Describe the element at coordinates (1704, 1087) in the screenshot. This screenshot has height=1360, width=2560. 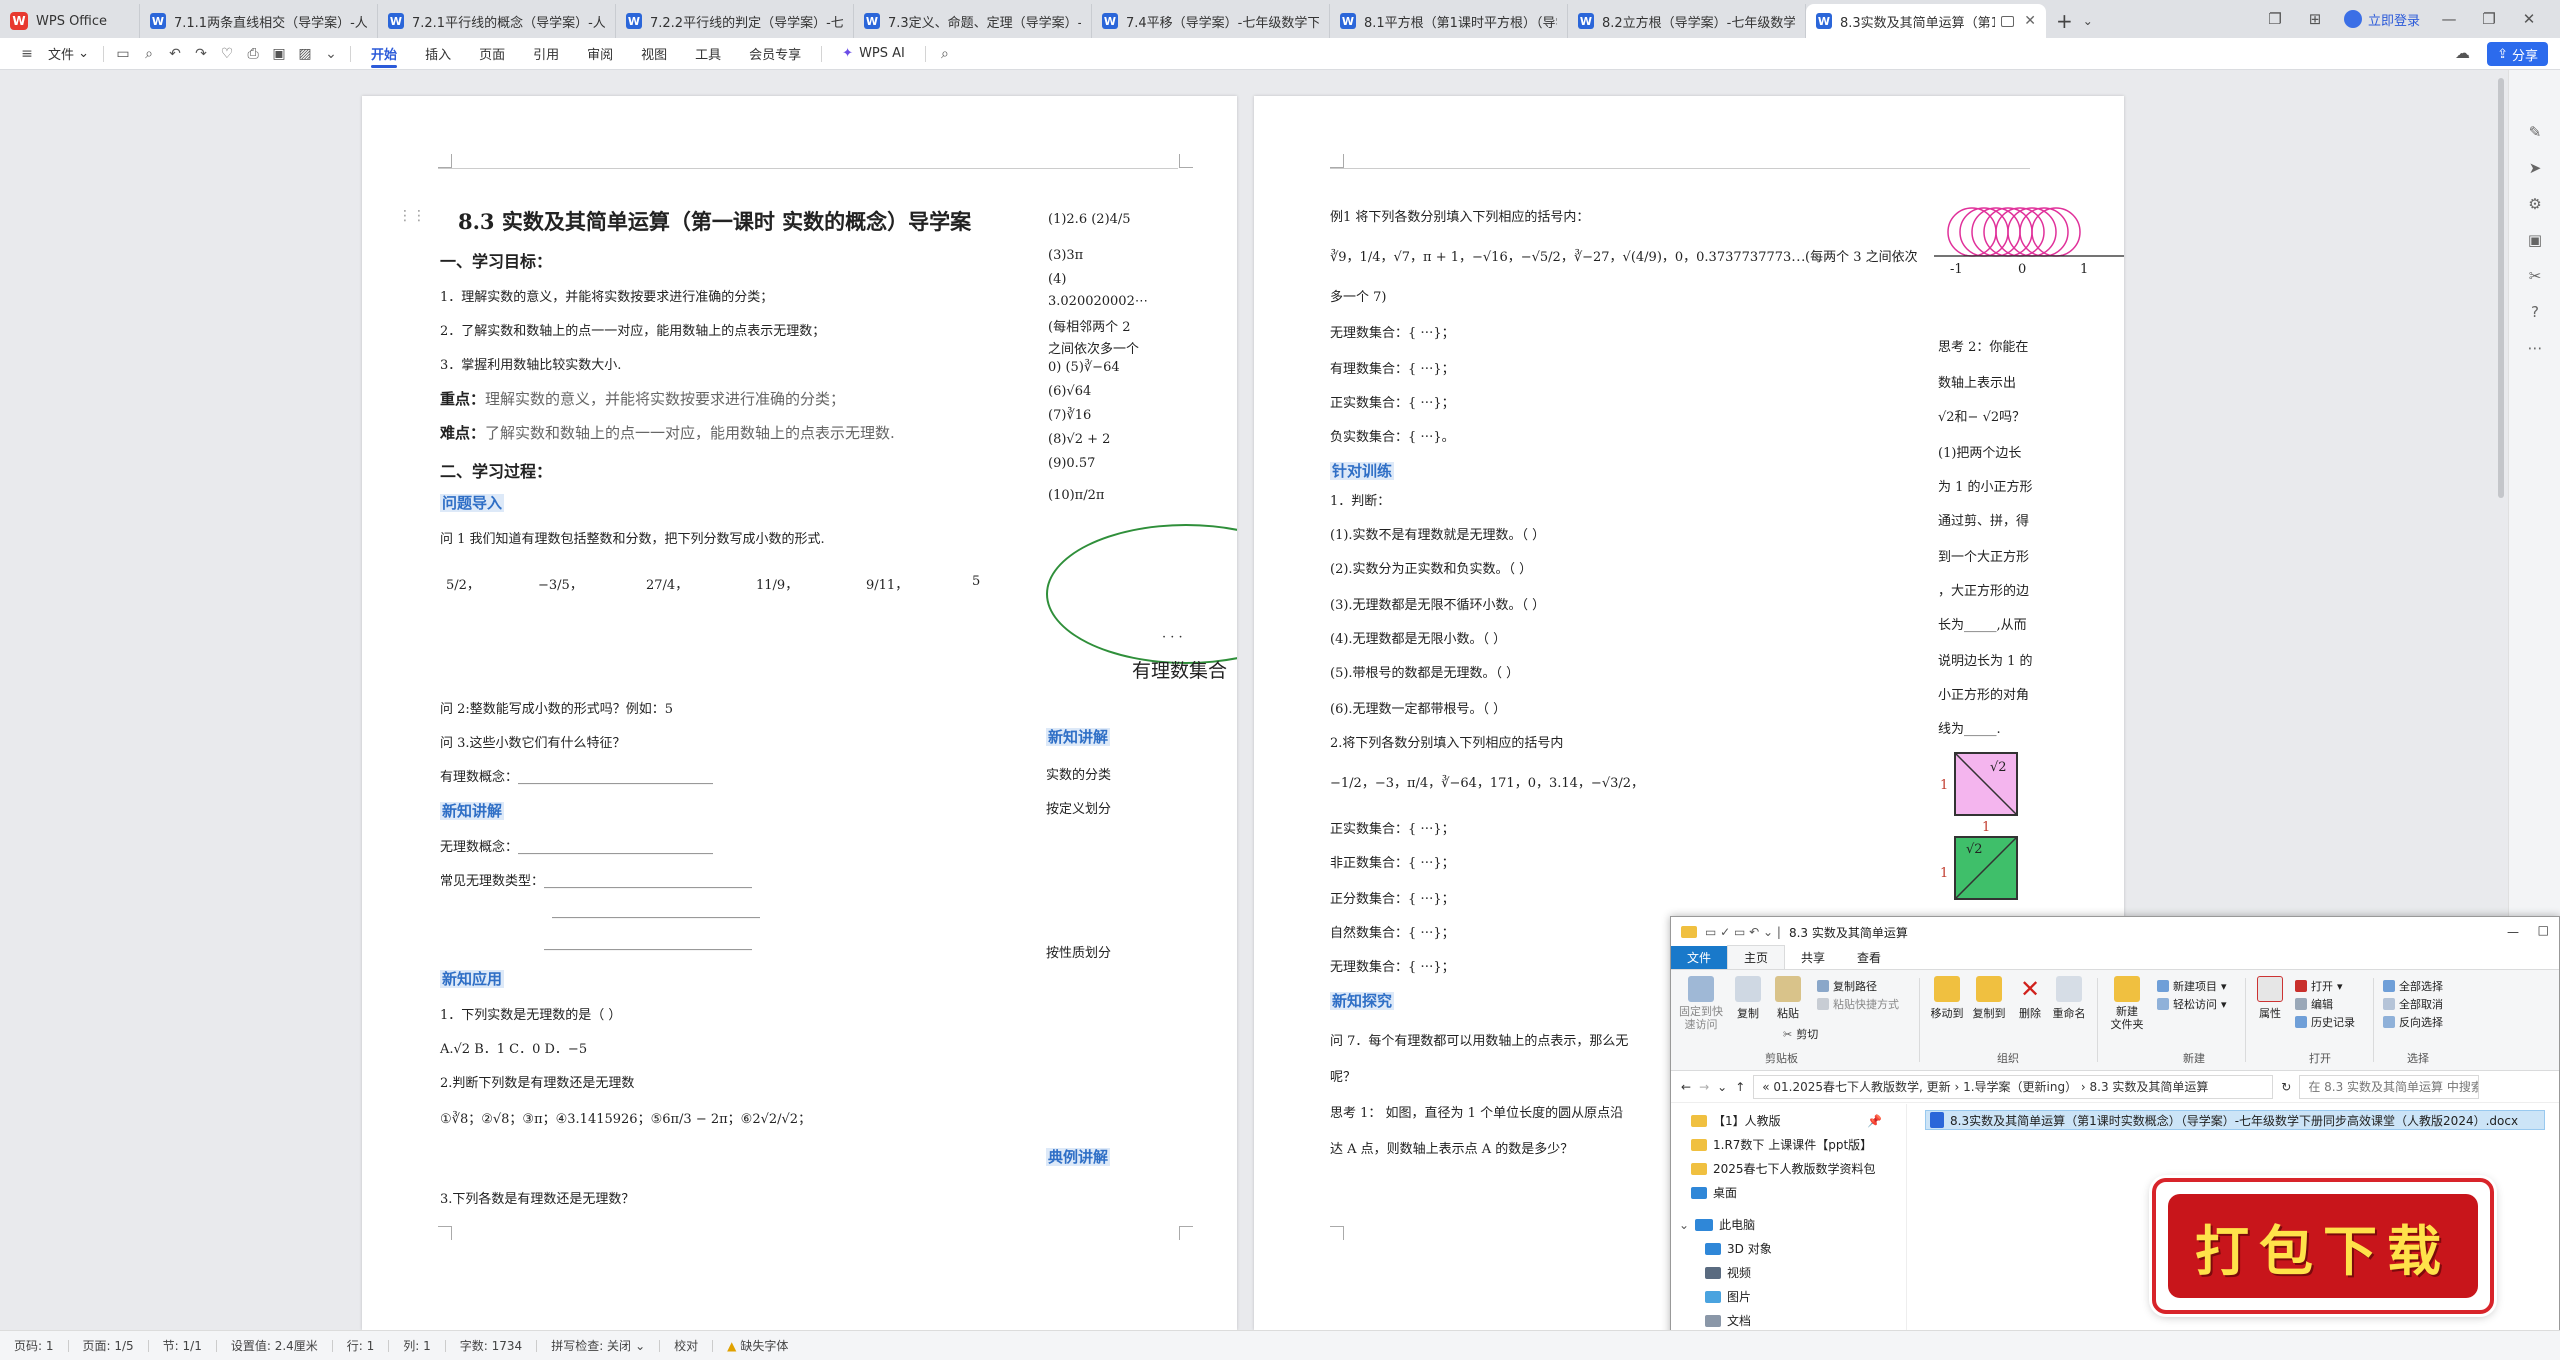
I see `forward-arrow-icon: →` at that location.